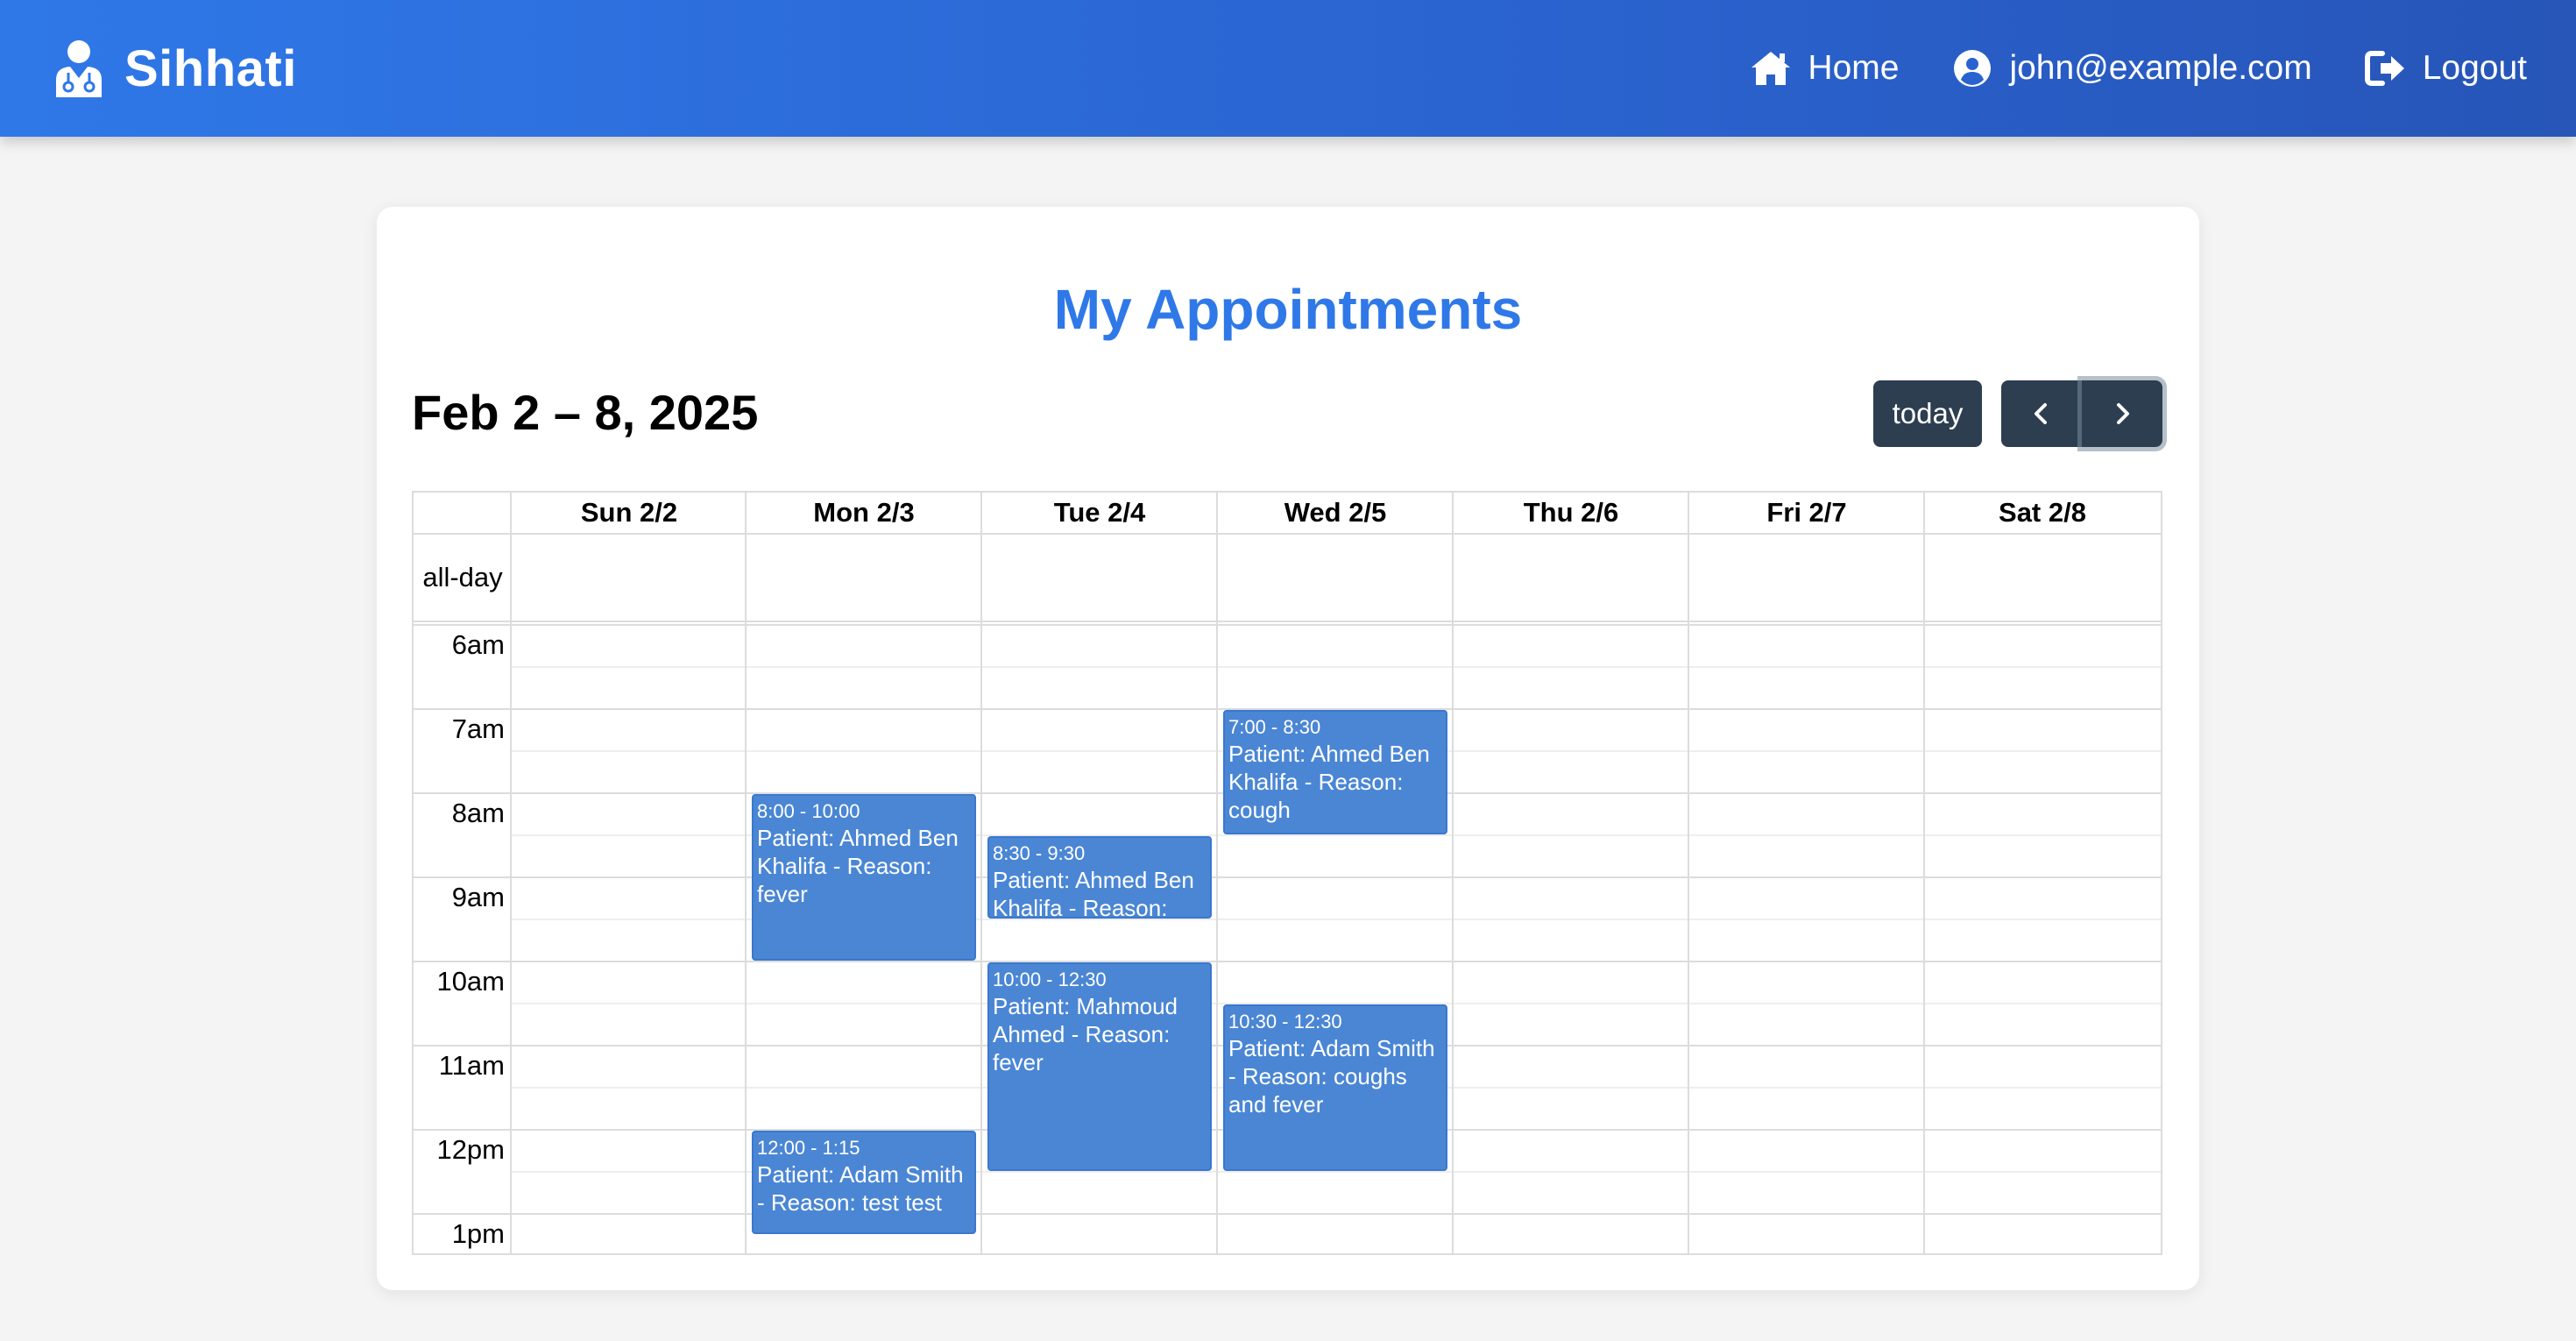 The height and width of the screenshot is (1341, 2576). I want to click on doctor-icon, so click(79, 68).